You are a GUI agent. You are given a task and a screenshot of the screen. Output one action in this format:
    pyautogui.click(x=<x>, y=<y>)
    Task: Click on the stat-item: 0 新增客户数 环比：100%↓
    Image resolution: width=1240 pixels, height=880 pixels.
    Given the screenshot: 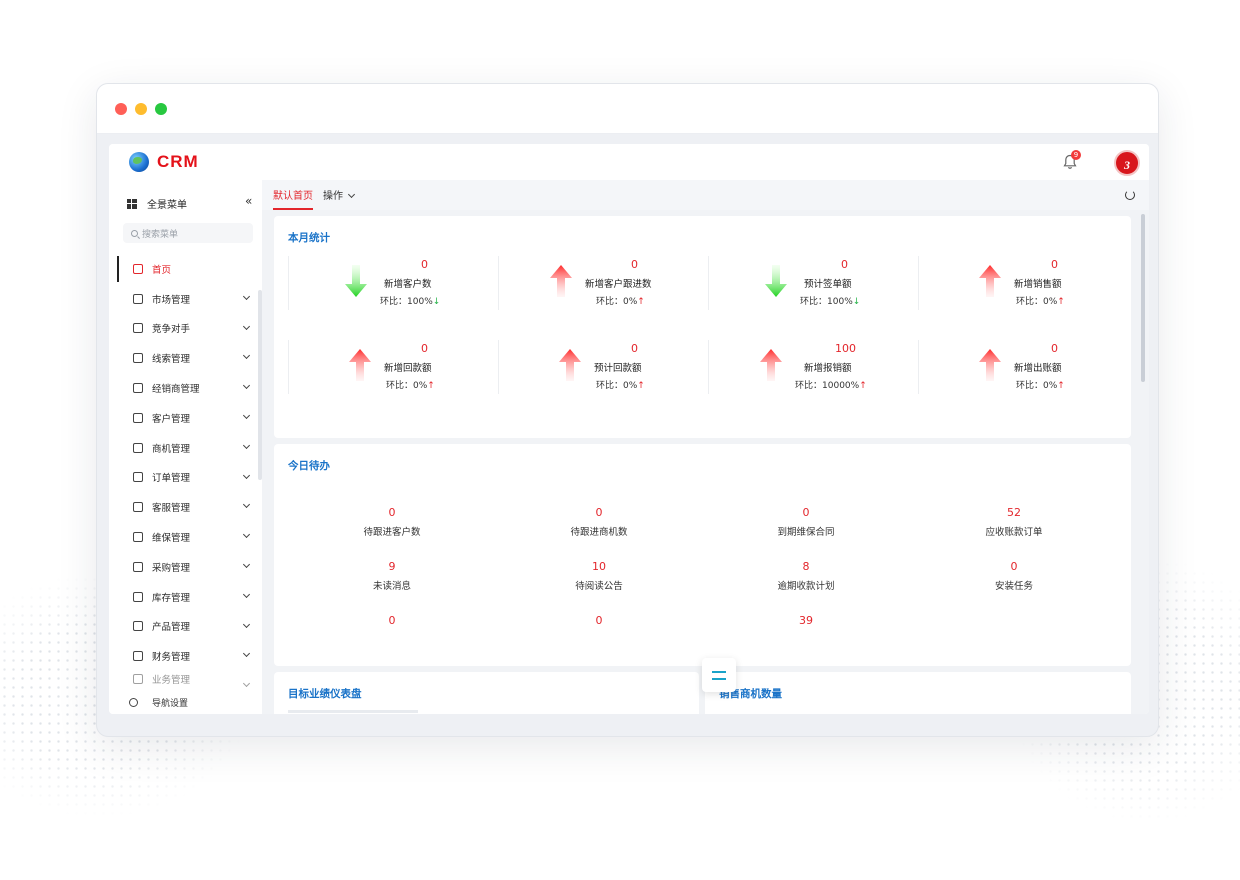 What is the action you would take?
    pyautogui.click(x=393, y=284)
    